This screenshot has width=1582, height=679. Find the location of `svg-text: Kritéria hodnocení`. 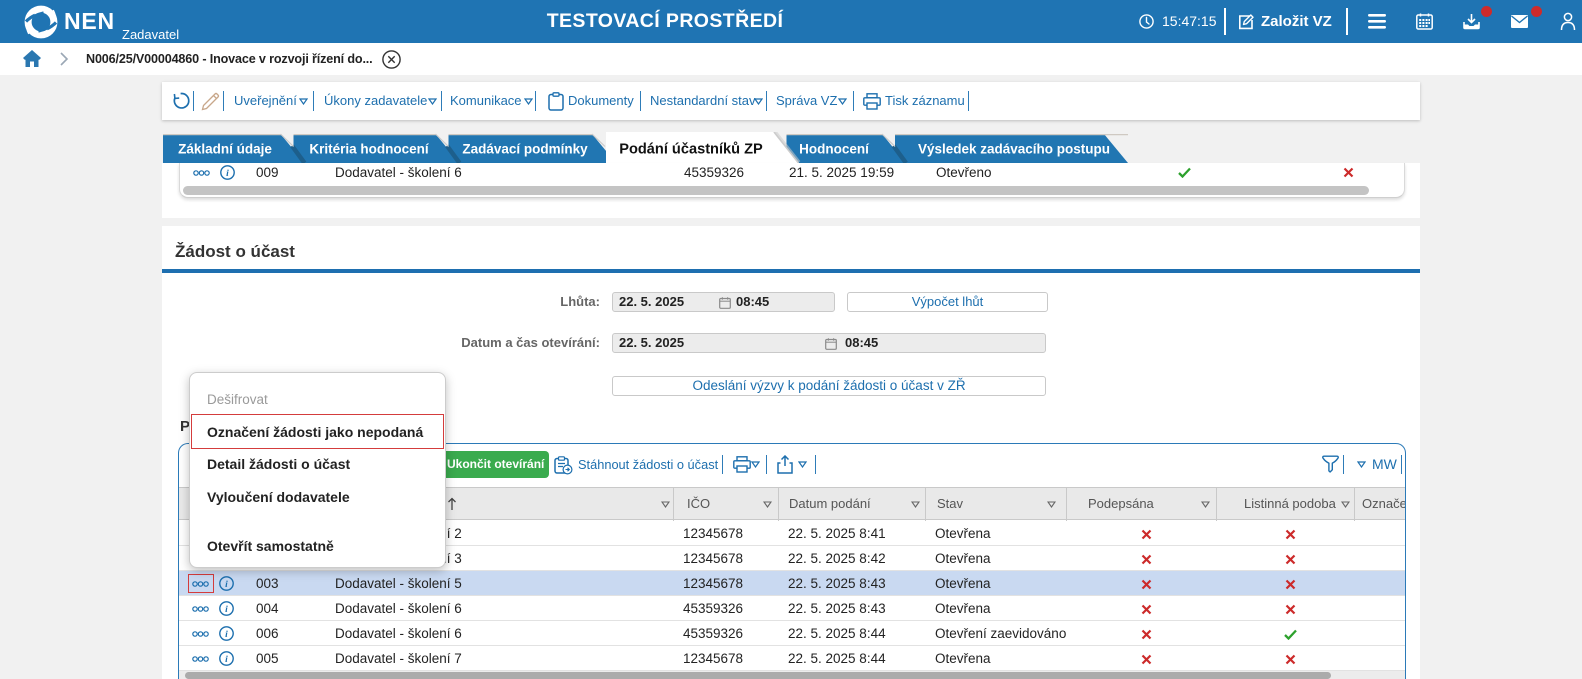

svg-text: Kritéria hodnocení is located at coordinates (369, 148).